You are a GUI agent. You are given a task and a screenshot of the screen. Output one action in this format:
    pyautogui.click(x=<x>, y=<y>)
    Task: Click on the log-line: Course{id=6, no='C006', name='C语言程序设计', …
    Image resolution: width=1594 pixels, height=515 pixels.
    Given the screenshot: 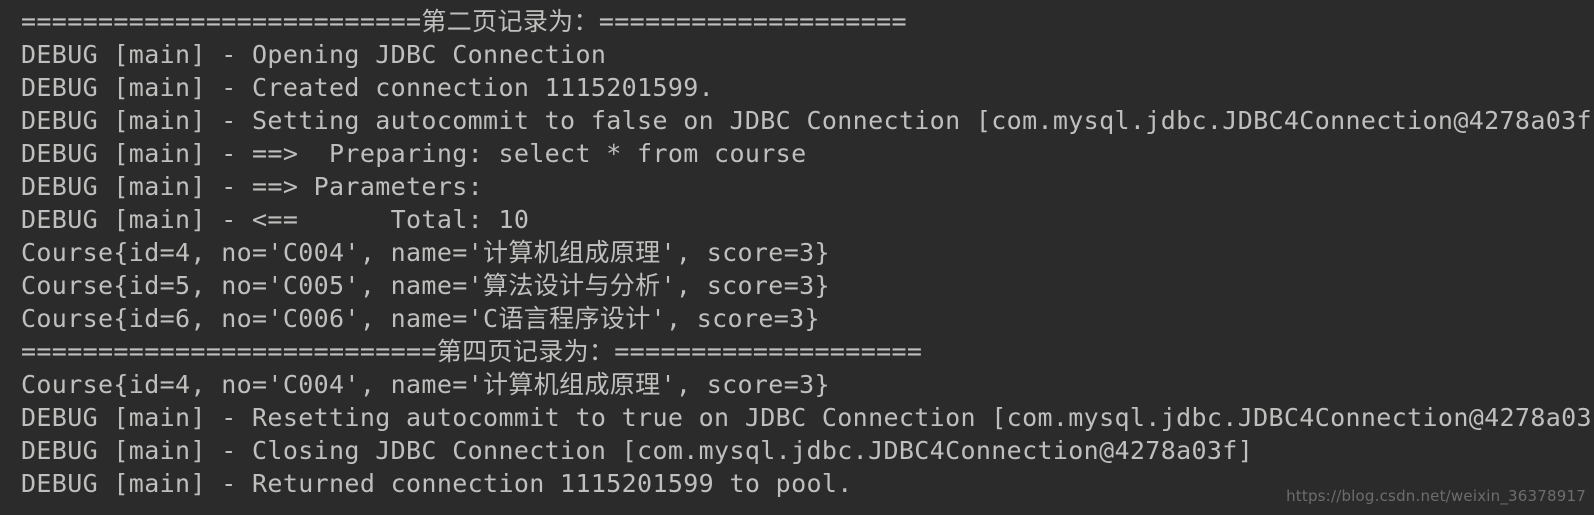 What is the action you would take?
    pyautogui.click(x=420, y=318)
    